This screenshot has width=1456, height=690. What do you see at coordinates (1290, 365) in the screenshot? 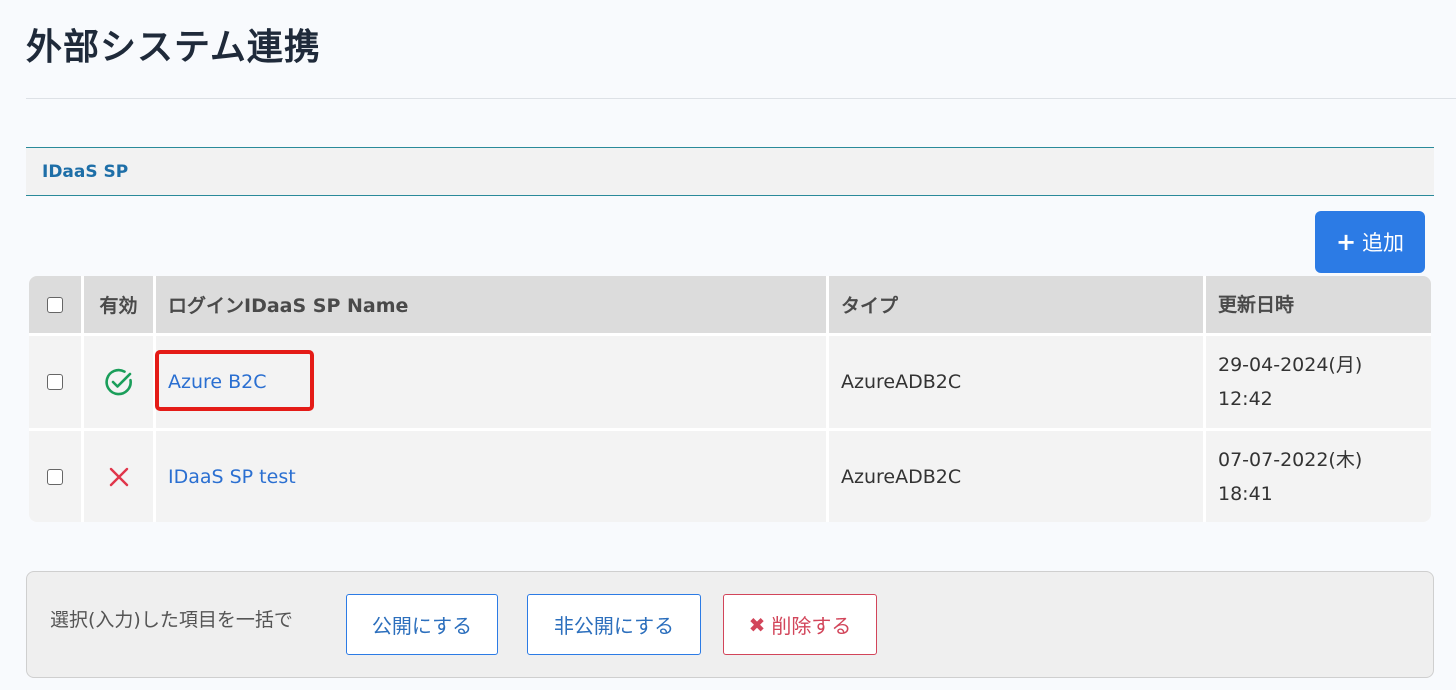
I see `updated-date: 29-04-2024(月)` at bounding box center [1290, 365].